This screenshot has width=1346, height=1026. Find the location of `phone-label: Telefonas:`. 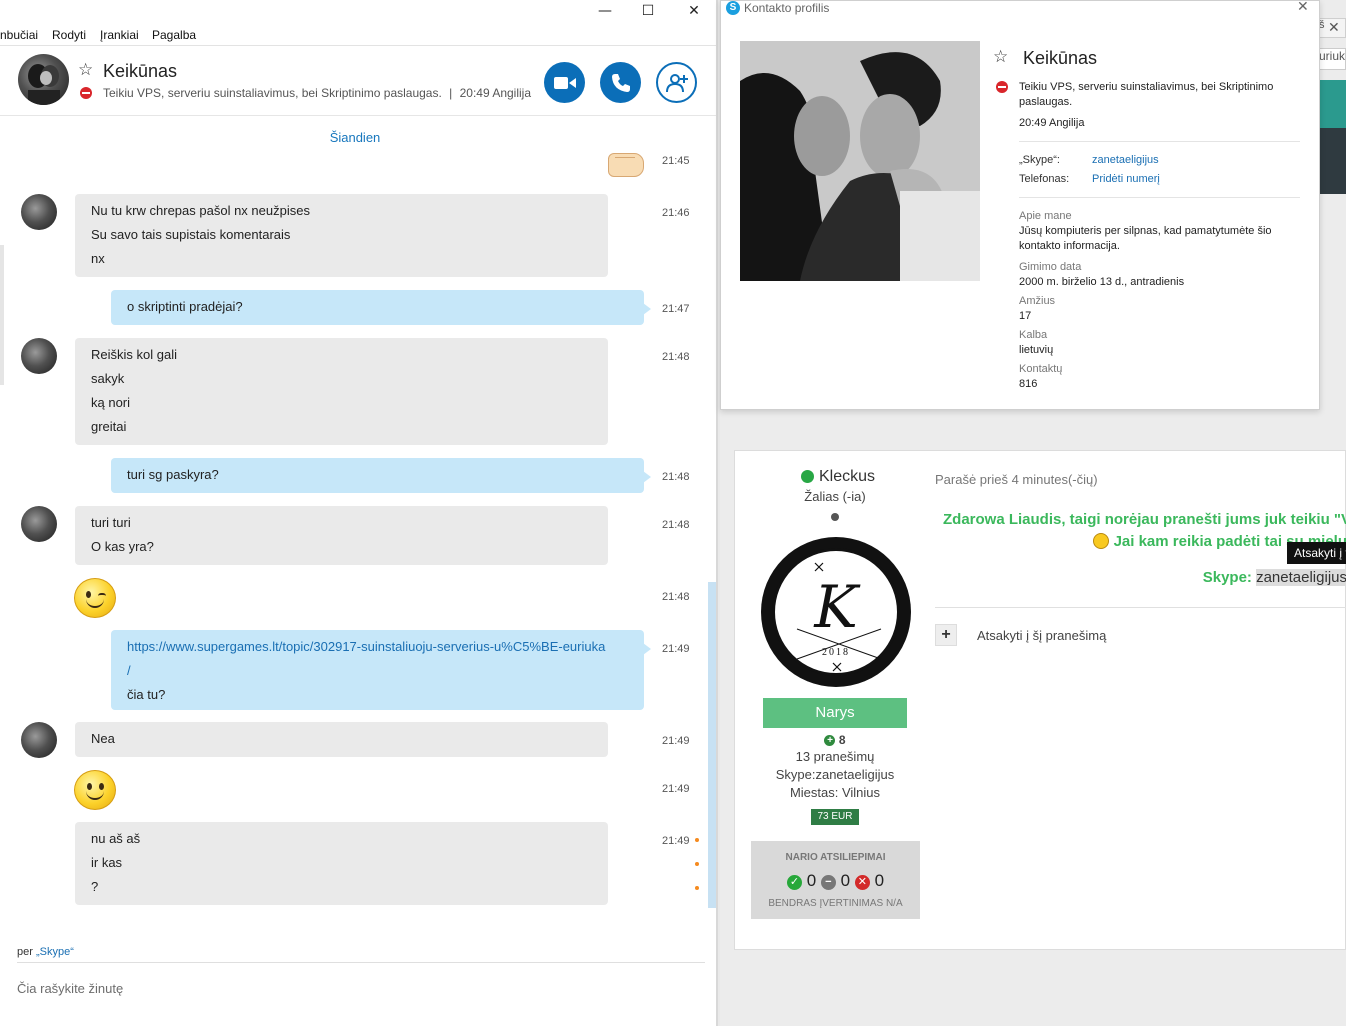

phone-label: Telefonas: is located at coordinates (1044, 179).